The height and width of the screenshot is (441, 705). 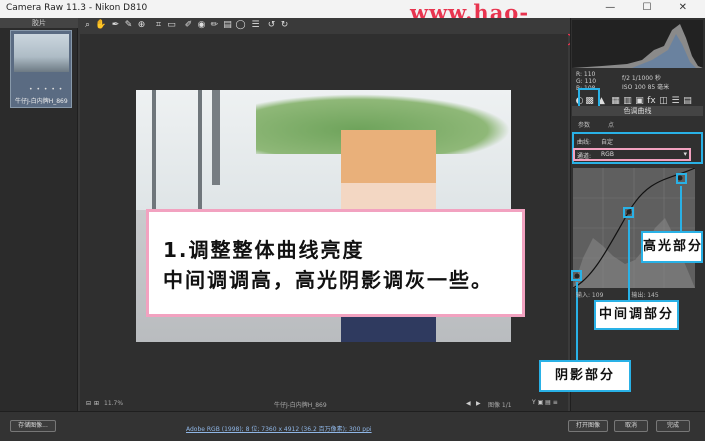 What do you see at coordinates (468, 403) in the screenshot?
I see `prev-image-icon: ◀` at bounding box center [468, 403].